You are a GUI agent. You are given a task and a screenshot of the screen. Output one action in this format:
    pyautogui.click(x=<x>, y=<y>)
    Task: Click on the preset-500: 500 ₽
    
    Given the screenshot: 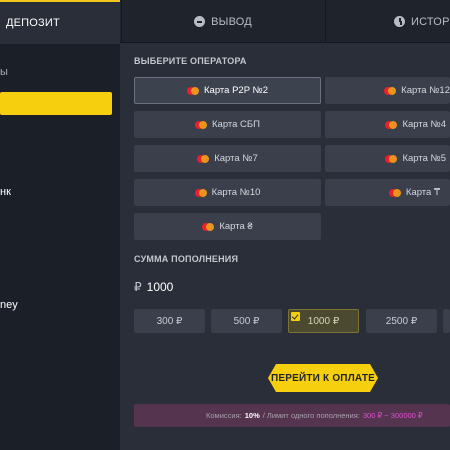 What is the action you would take?
    pyautogui.click(x=246, y=321)
    